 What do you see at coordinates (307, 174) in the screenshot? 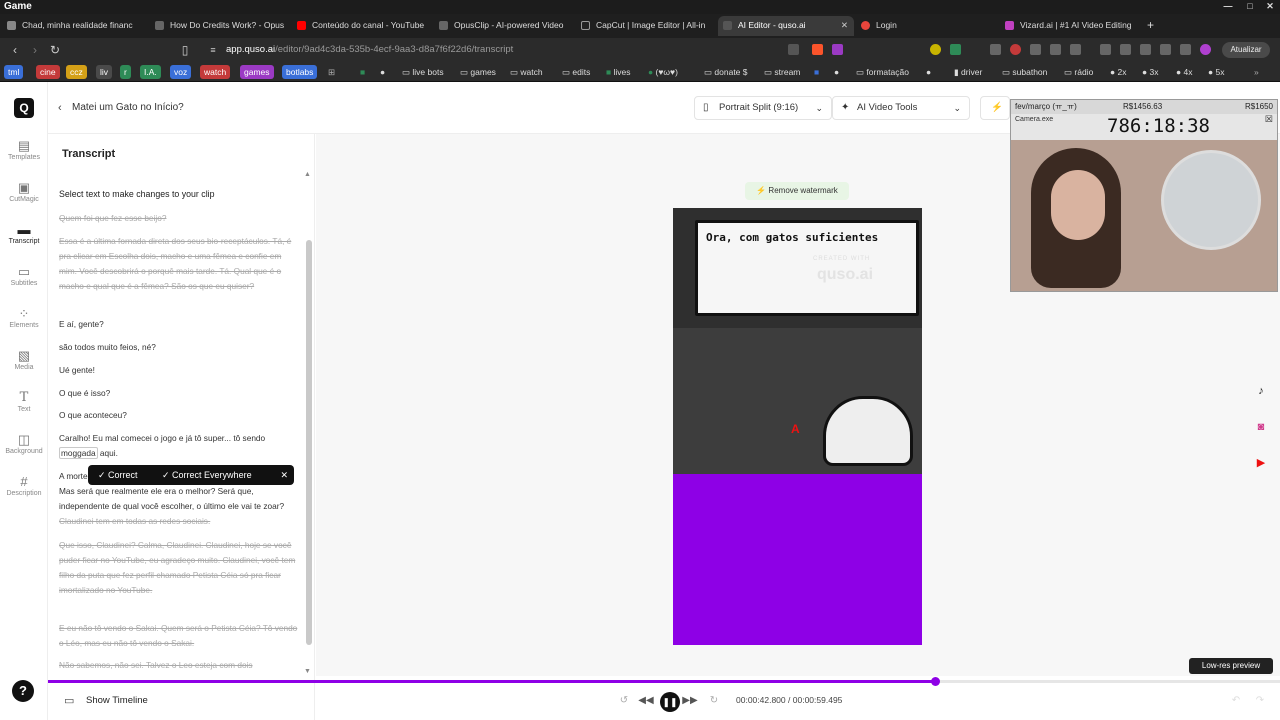
I see `scroll-up-icon: ▲` at bounding box center [307, 174].